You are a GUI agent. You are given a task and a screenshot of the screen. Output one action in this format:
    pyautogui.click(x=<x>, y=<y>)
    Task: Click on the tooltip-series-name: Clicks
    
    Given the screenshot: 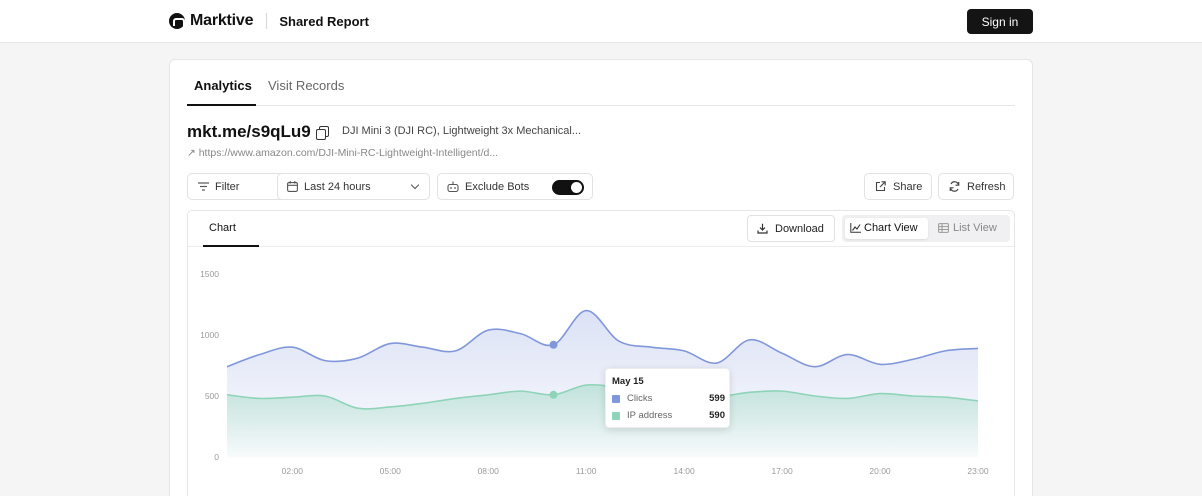 What is the action you would take?
    pyautogui.click(x=640, y=398)
    